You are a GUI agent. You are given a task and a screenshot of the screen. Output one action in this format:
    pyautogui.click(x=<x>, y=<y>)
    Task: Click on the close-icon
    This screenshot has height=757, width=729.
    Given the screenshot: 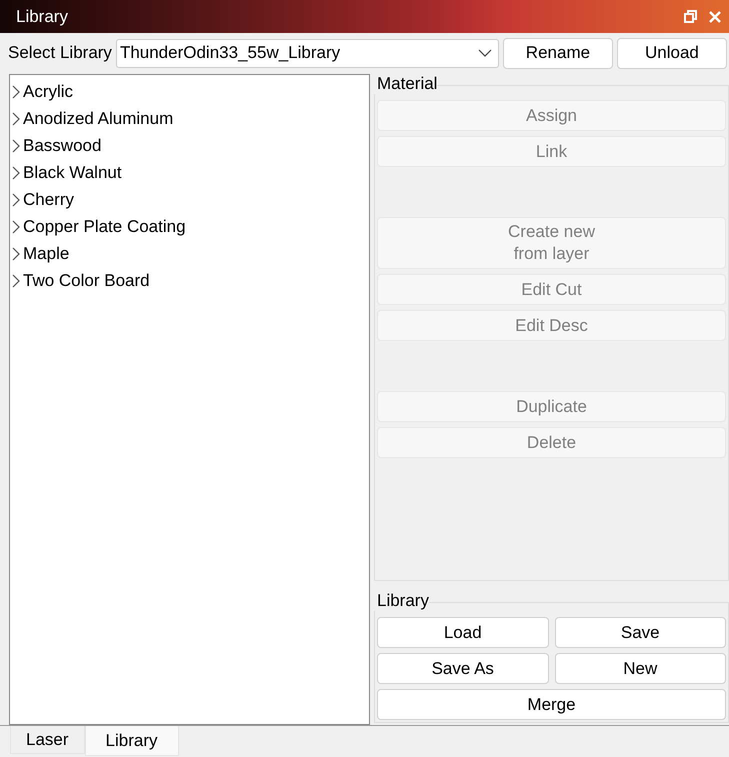 What is the action you would take?
    pyautogui.click(x=715, y=16)
    